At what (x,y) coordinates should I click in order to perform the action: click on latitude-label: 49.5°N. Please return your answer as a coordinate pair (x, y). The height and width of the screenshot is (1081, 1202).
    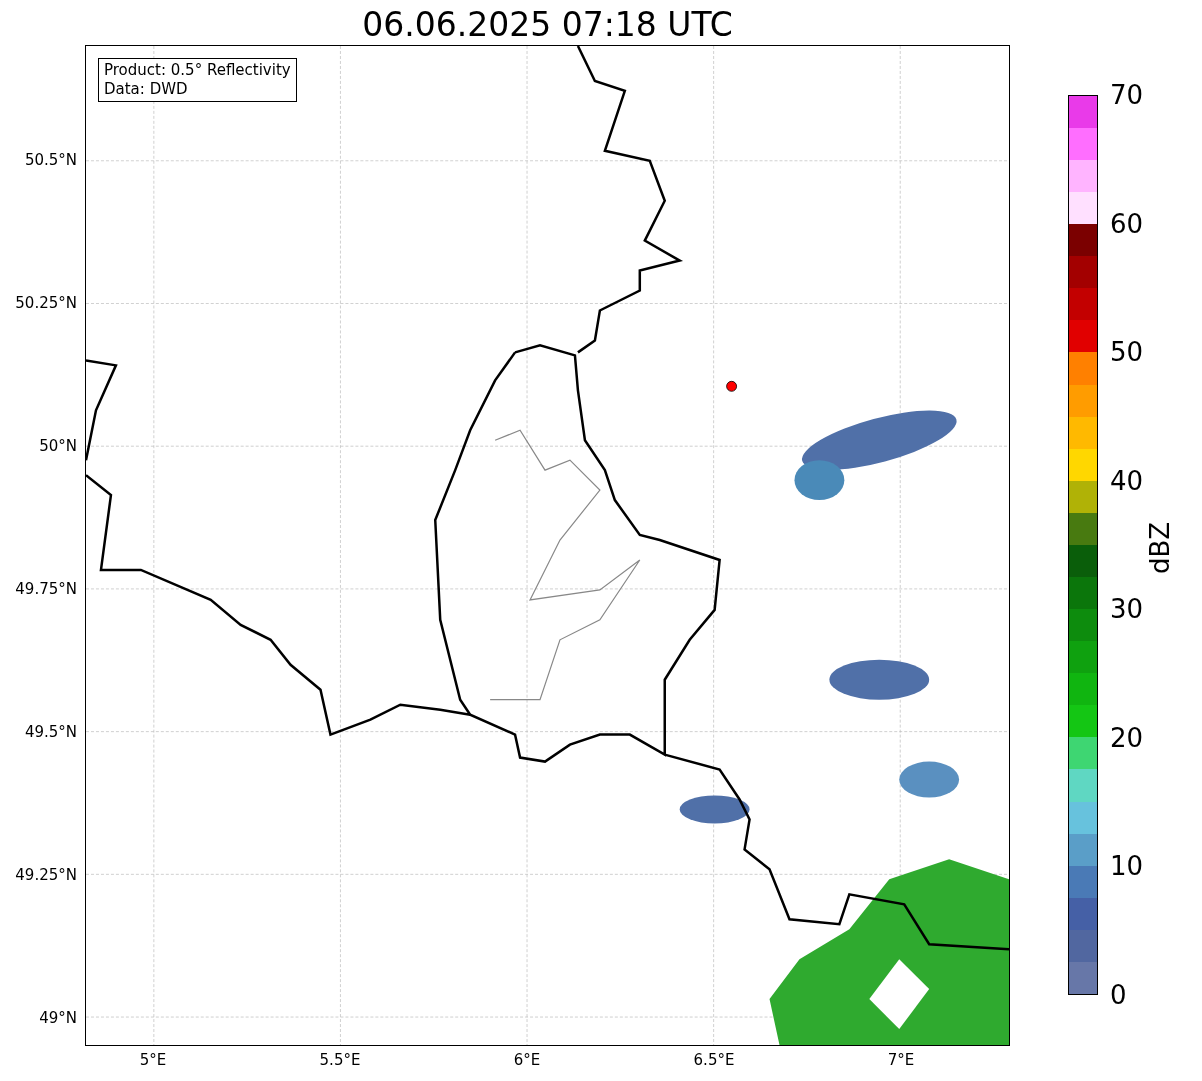
    Looking at the image, I should click on (50, 732).